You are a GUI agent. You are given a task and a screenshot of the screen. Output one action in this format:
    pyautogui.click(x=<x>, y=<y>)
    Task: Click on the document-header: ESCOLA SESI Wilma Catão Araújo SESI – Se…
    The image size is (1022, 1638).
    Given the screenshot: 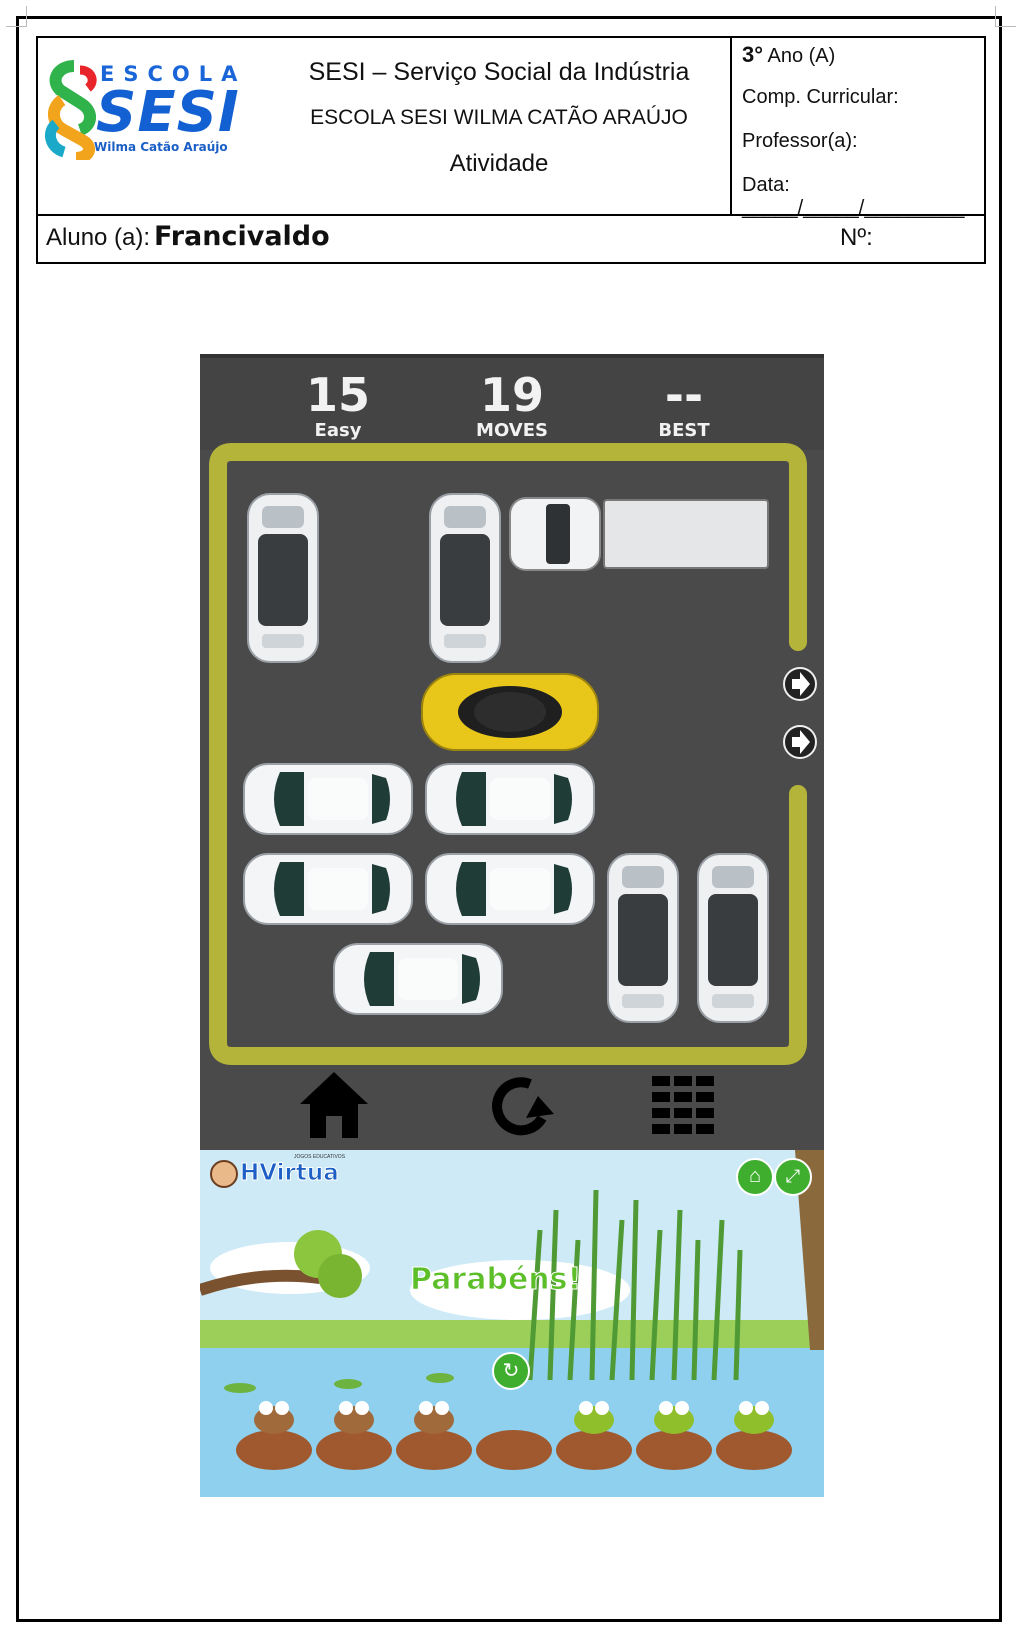 What is the action you would take?
    pyautogui.click(x=511, y=150)
    